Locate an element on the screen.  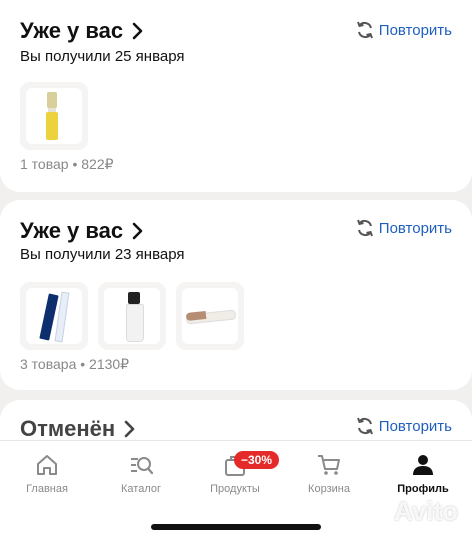
yellow-pen-product is located at coordinates (54, 116).